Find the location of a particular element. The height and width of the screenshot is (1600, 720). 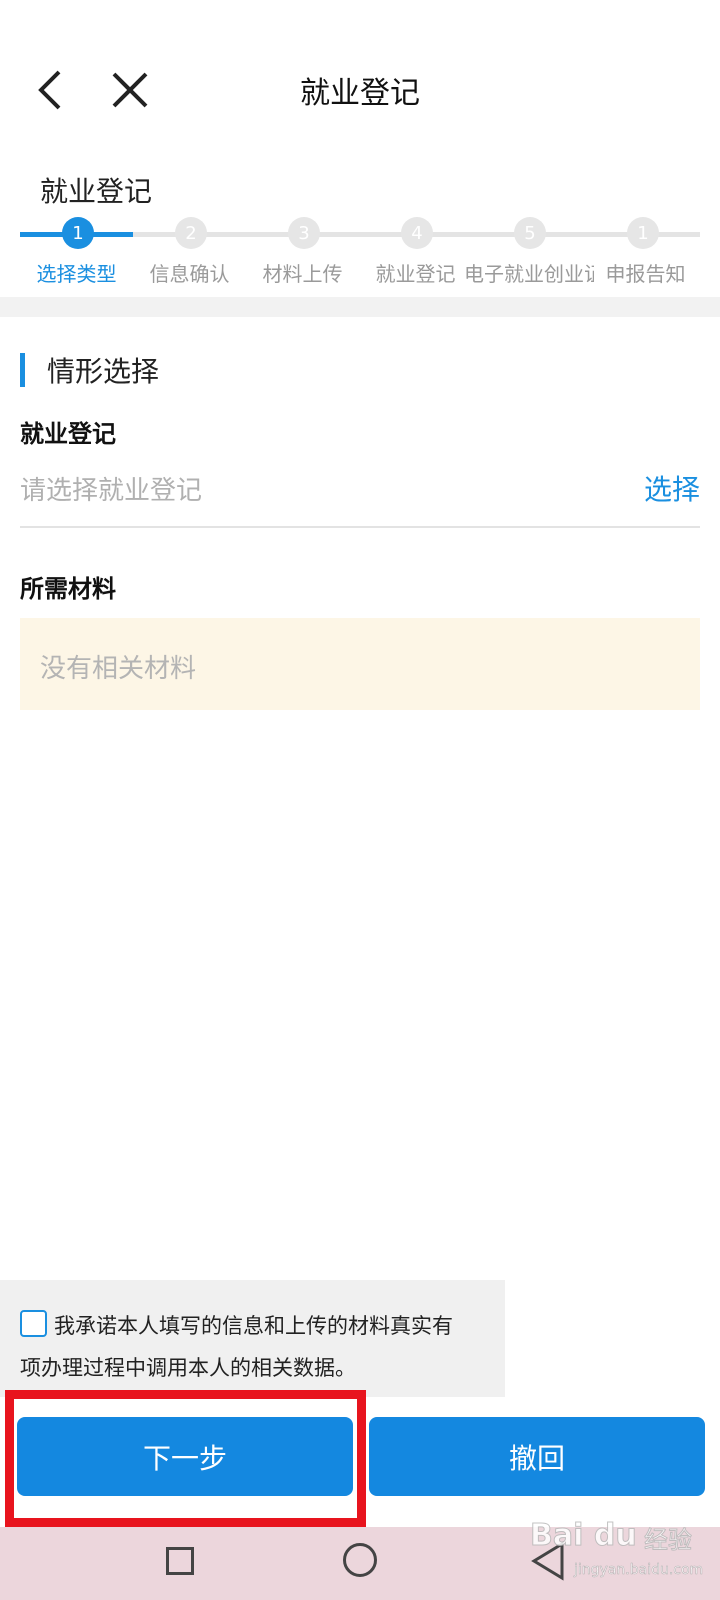

consent-panel: 我承诺本人填写的信息和上传的材料真实有 项办理过程中调用本人的相关数据。 is located at coordinates (252, 1338).